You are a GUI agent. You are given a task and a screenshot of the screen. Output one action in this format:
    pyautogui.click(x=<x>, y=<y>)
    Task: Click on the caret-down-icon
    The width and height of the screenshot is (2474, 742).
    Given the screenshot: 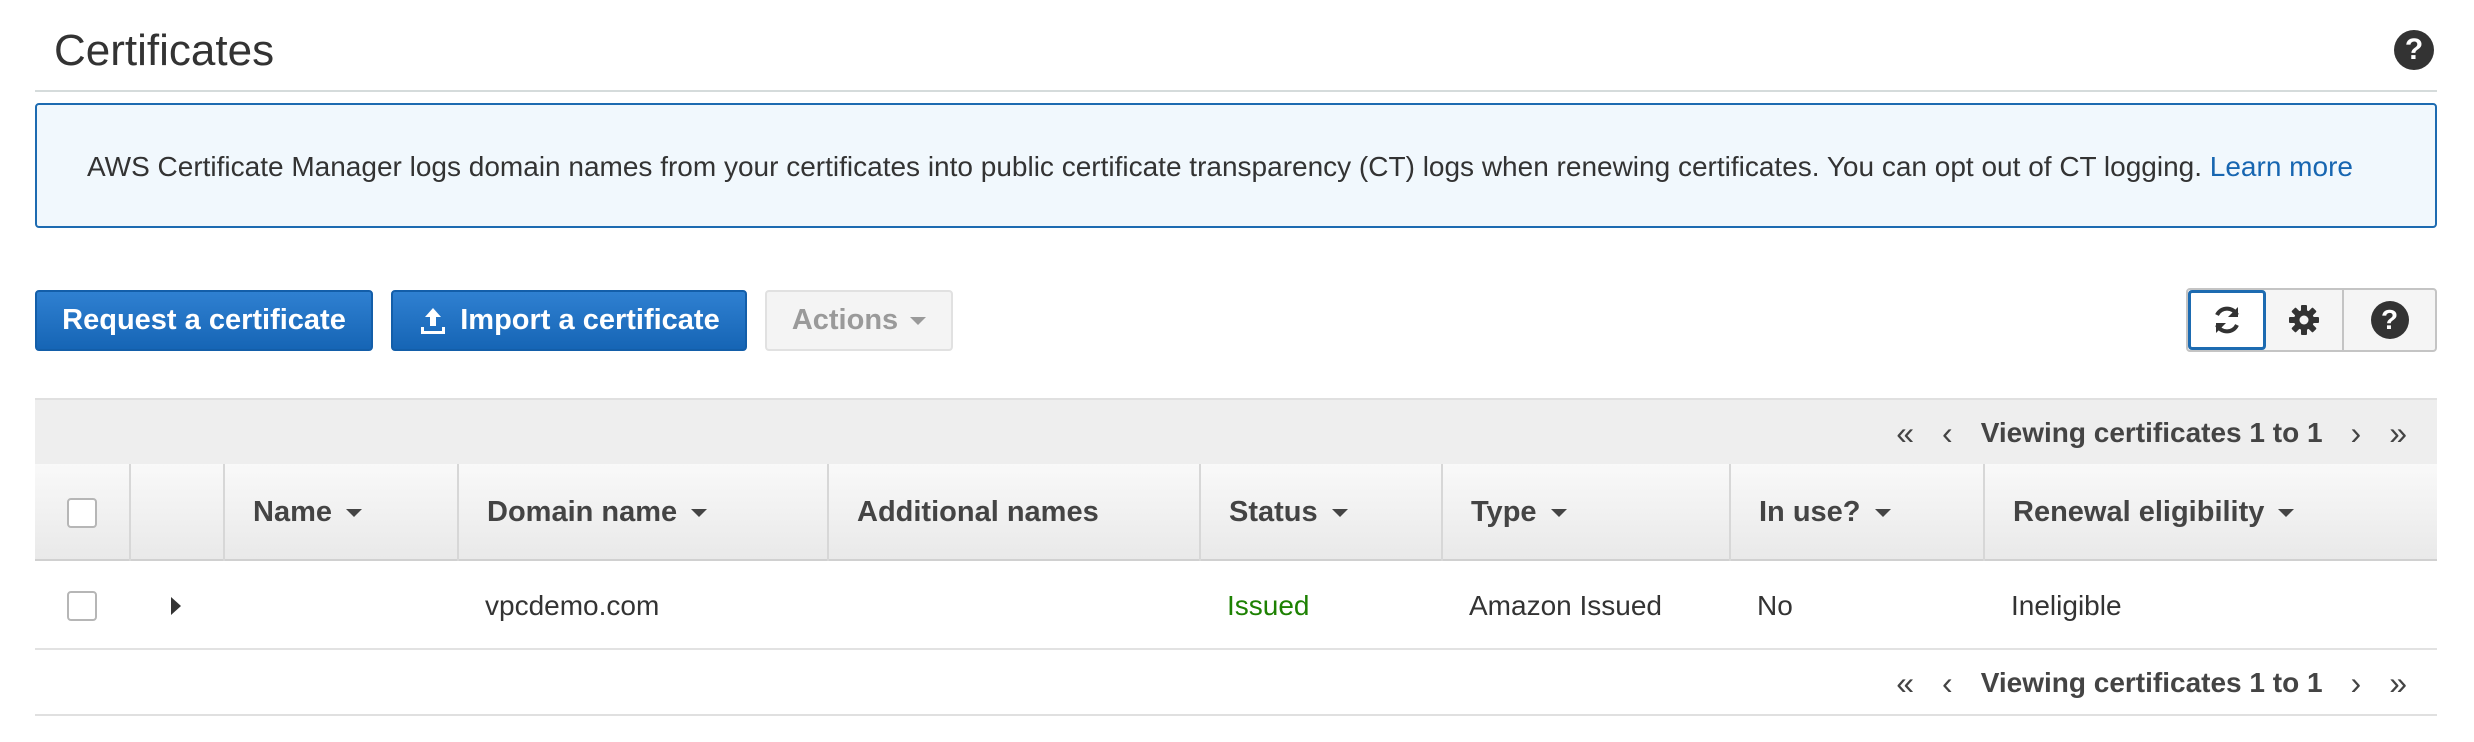 What is the action you would take?
    pyautogui.click(x=918, y=320)
    